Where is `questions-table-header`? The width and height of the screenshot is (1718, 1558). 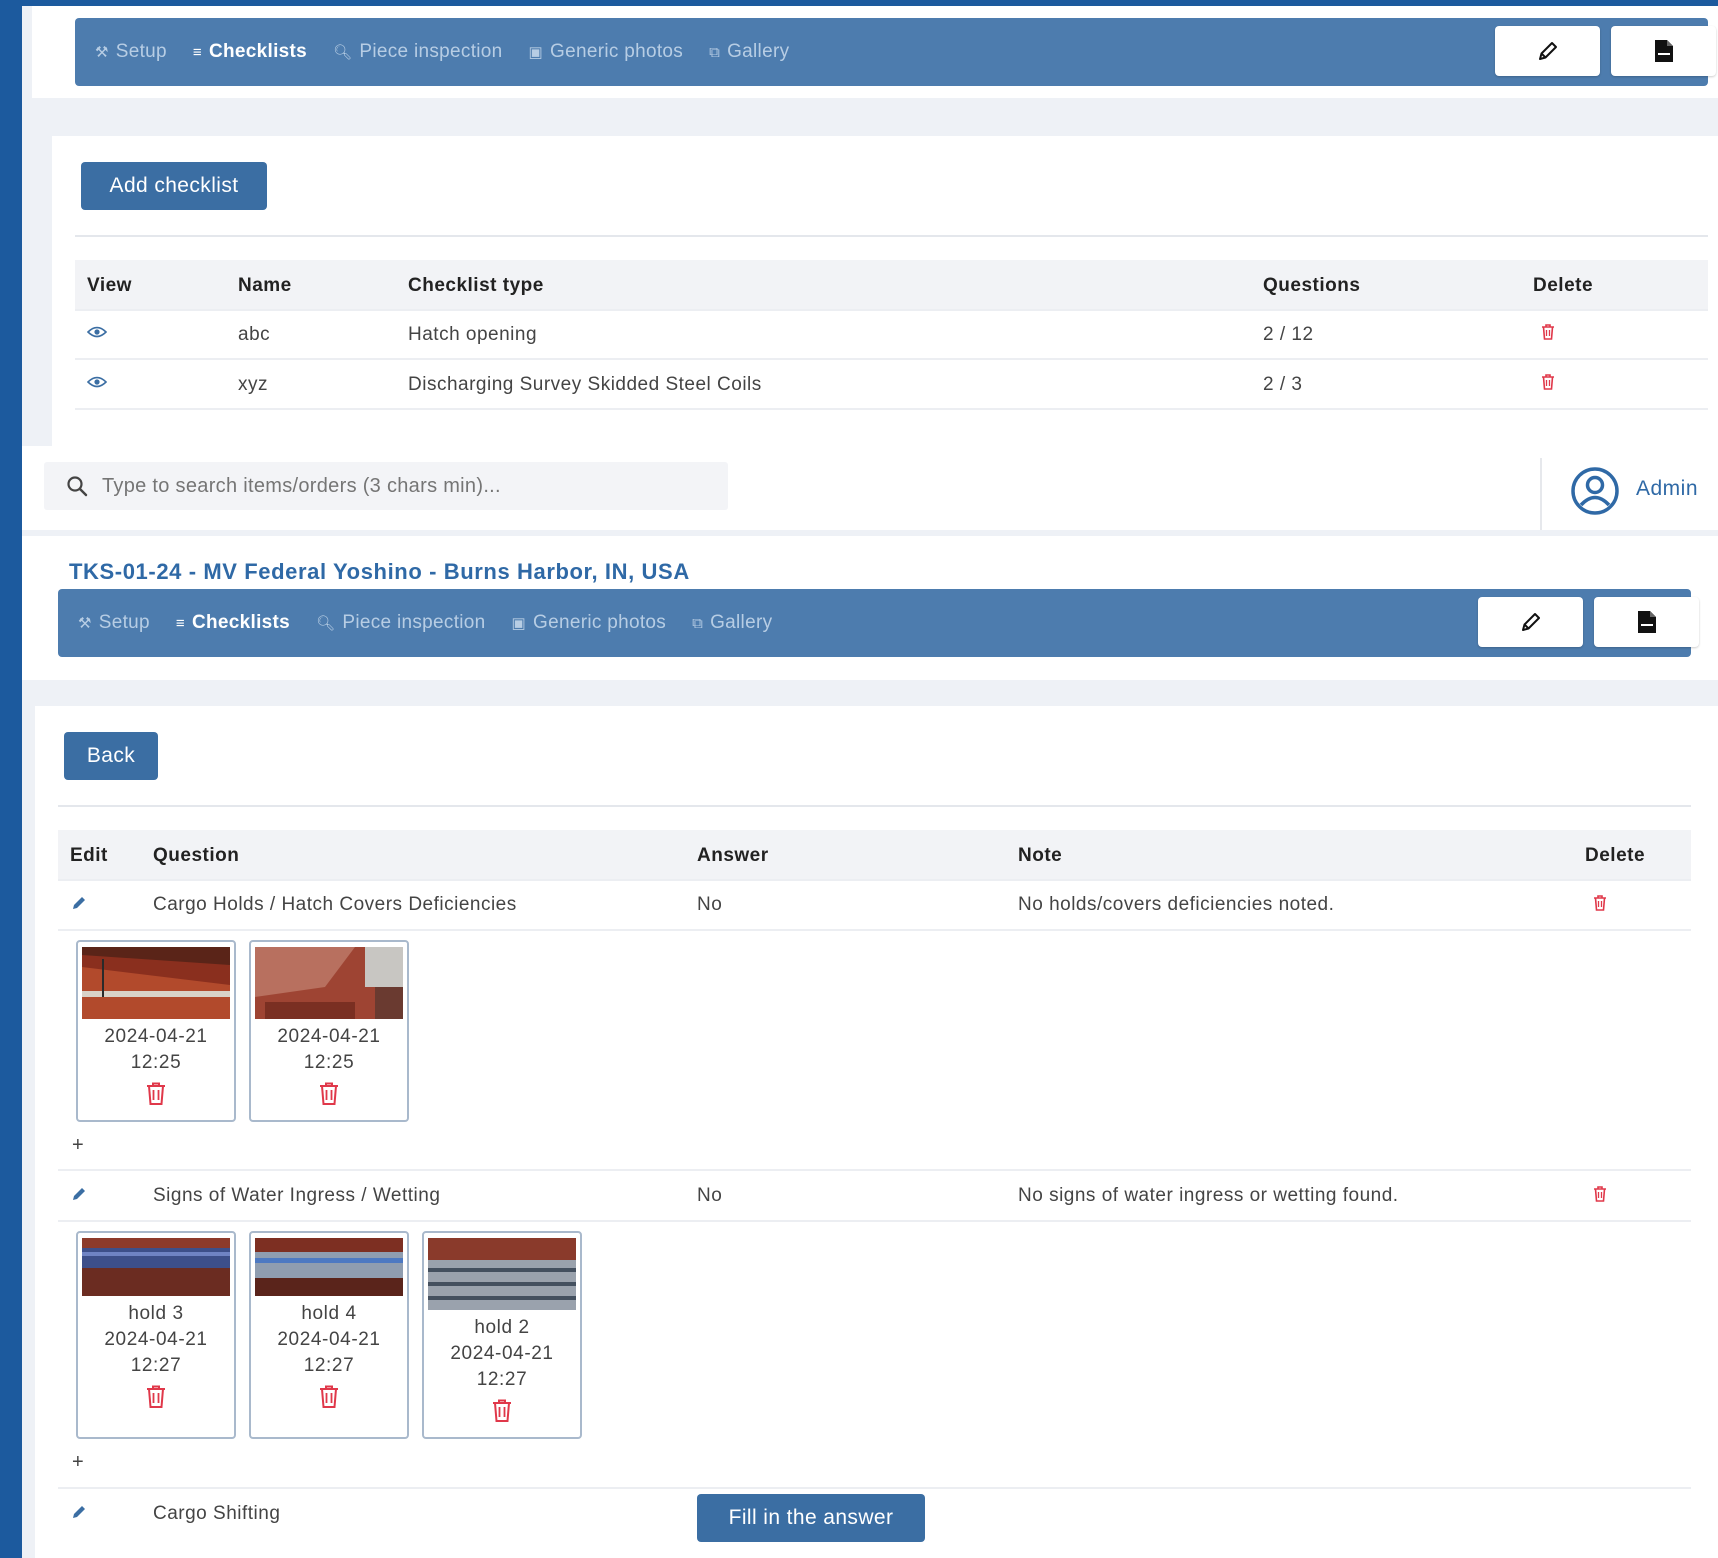
questions-table-header is located at coordinates (874, 855).